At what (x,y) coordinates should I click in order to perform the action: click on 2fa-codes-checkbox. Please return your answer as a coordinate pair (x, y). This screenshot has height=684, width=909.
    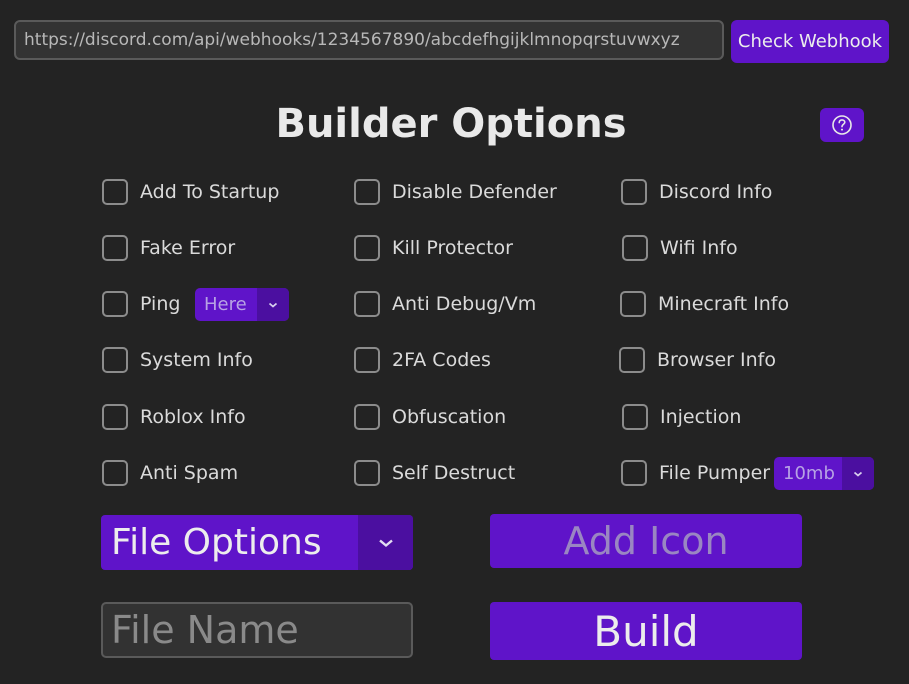
    Looking at the image, I should click on (367, 360).